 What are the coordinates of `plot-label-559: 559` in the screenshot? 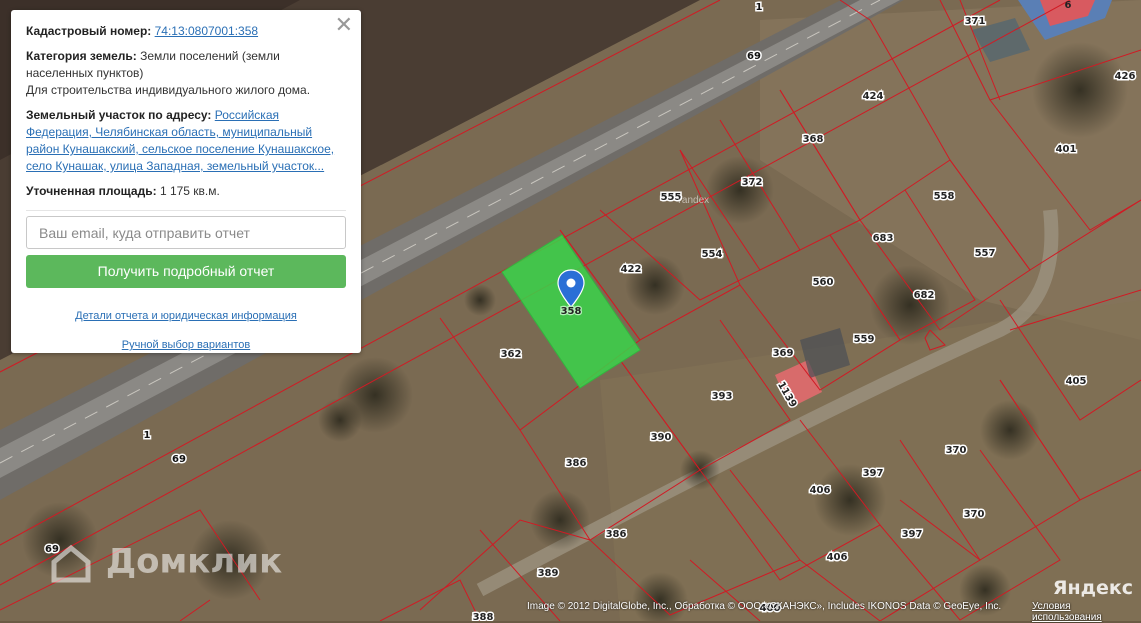 It's located at (864, 340).